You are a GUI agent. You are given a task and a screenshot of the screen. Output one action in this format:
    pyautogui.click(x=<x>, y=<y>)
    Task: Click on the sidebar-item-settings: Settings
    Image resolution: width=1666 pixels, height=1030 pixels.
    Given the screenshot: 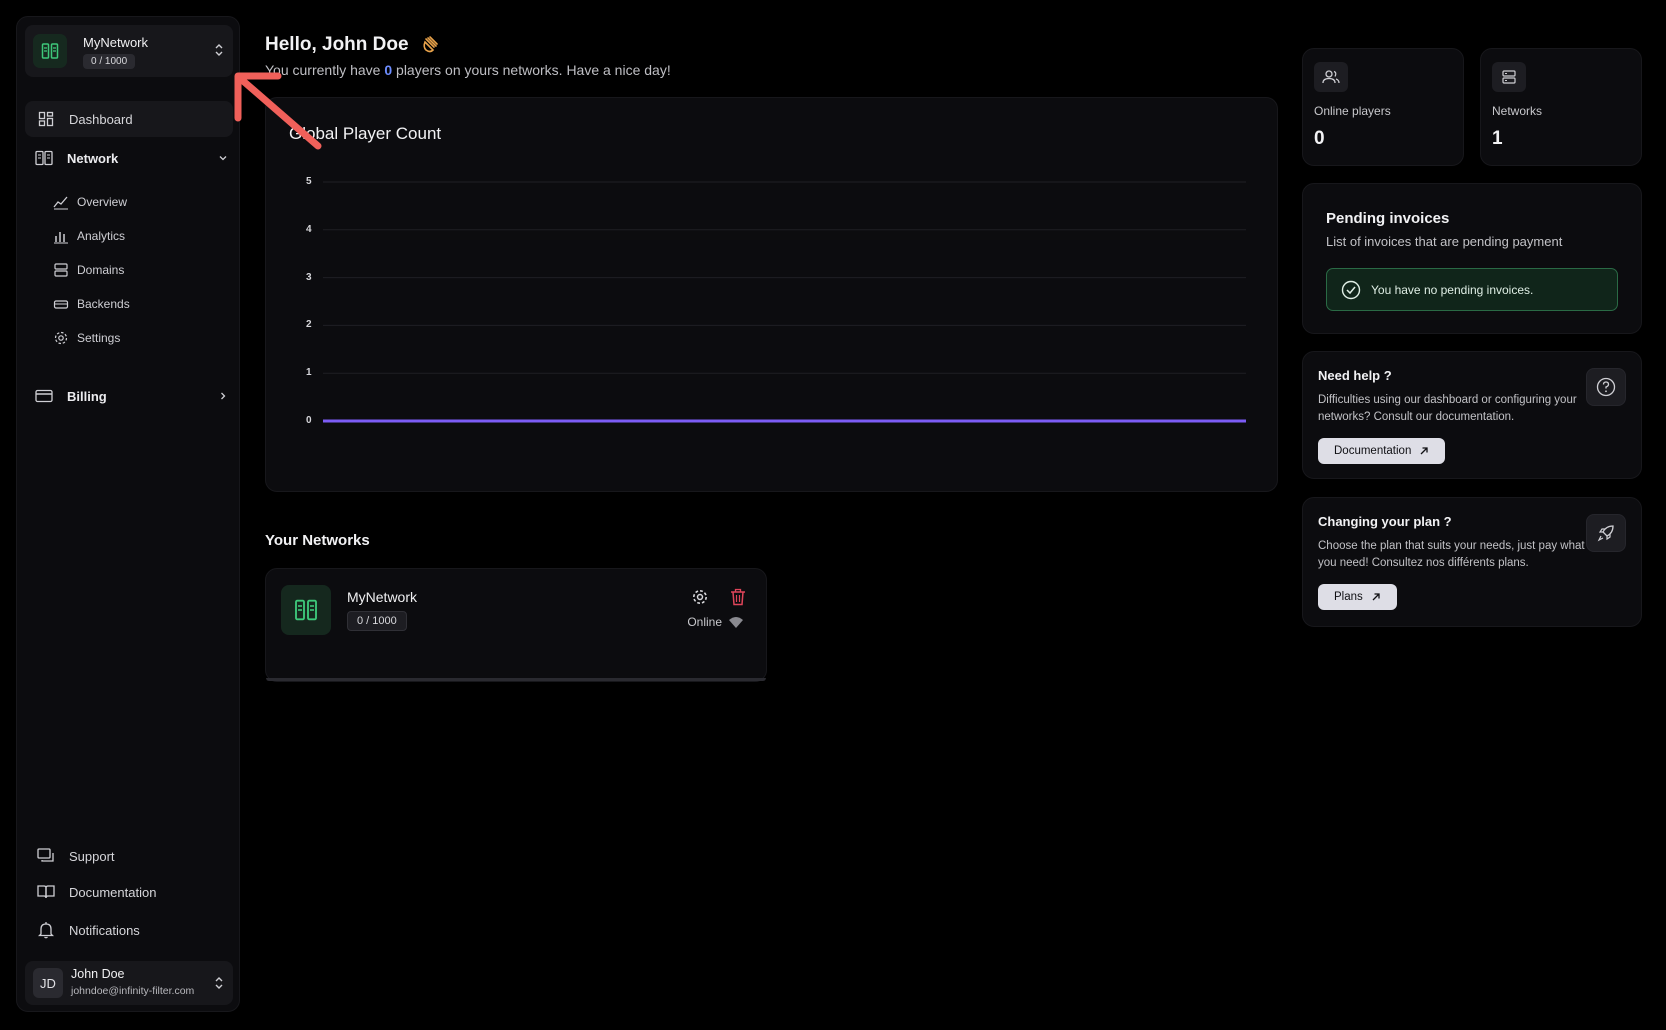 What is the action you would take?
    pyautogui.click(x=86, y=338)
    